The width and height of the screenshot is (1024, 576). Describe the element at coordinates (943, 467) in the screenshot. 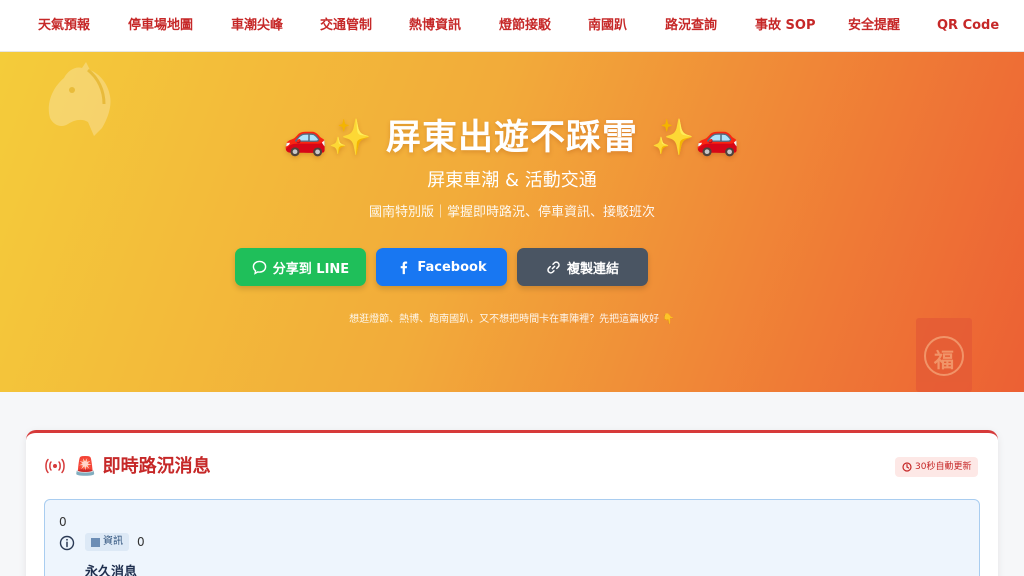

I see `auto-refresh-label: 30秒自動更新` at that location.